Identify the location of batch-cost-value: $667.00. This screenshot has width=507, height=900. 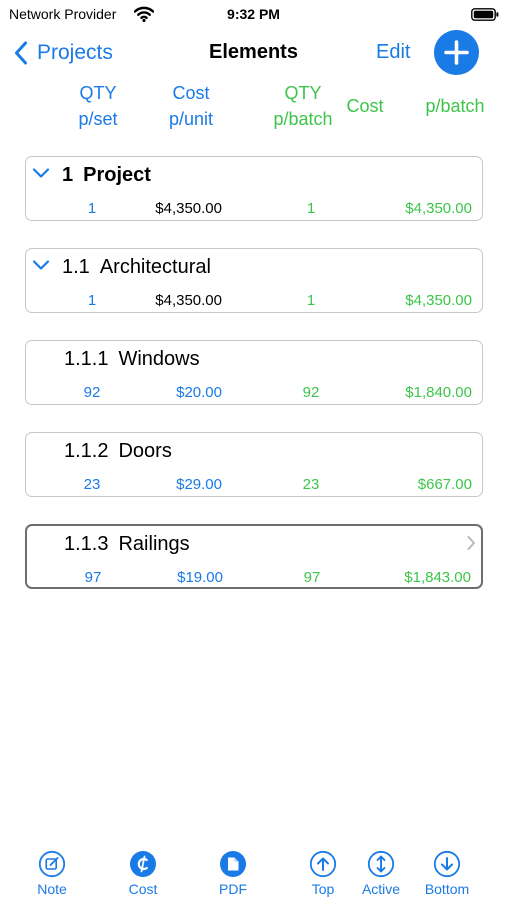
(444, 484).